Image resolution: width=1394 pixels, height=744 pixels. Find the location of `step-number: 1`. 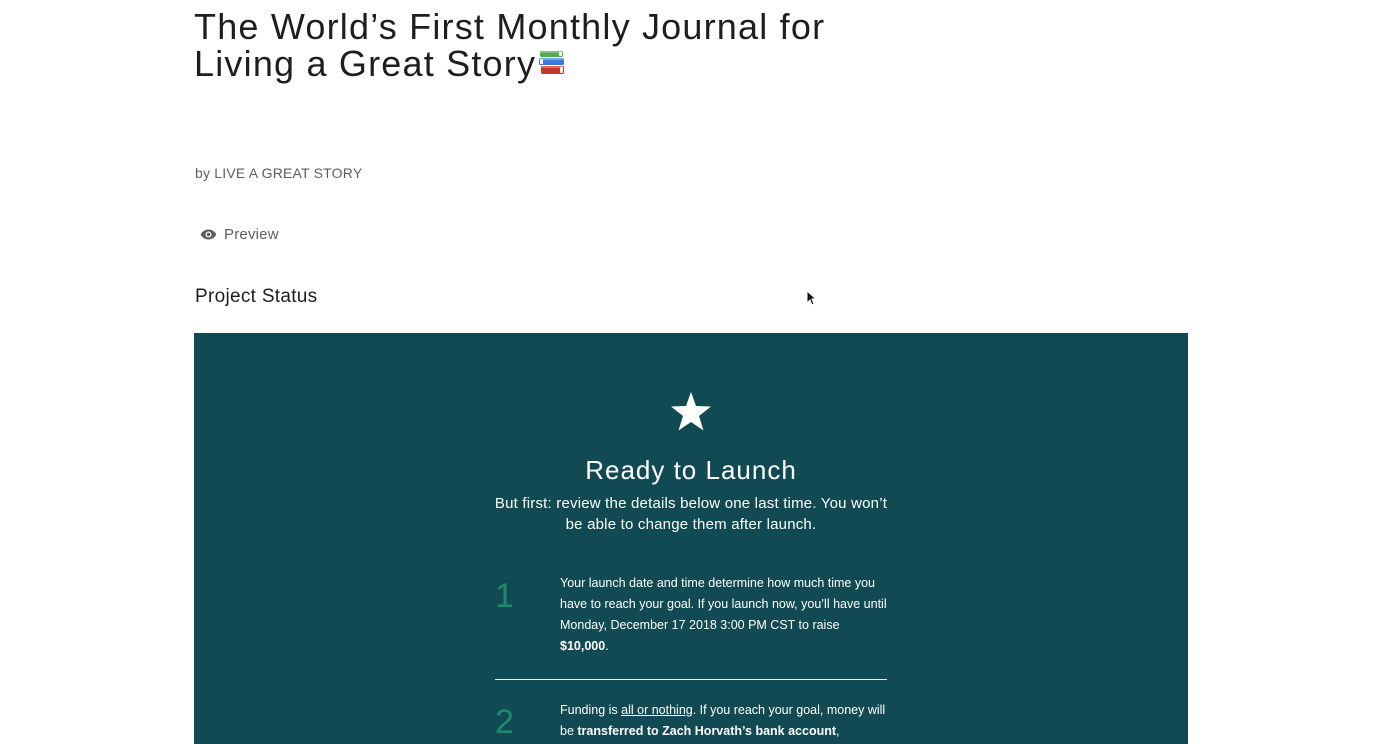

step-number: 1 is located at coordinates (504, 596).